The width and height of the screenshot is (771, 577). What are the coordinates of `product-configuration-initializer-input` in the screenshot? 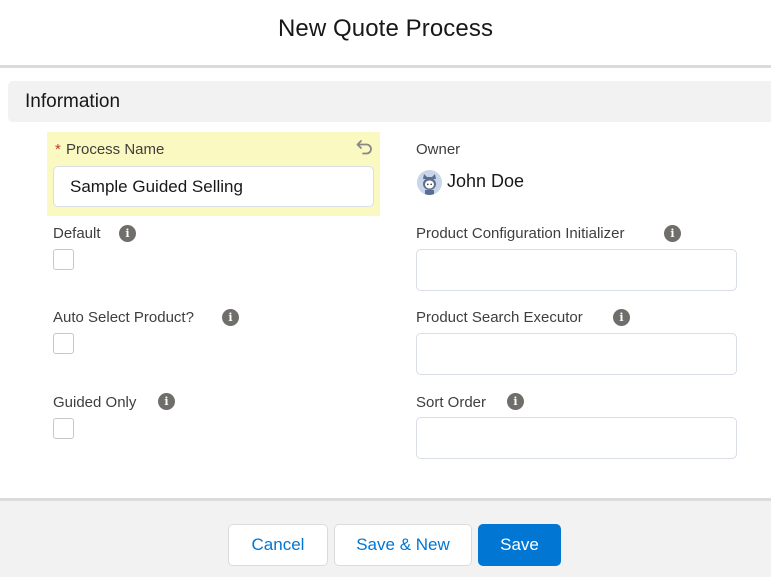 It's located at (576, 270).